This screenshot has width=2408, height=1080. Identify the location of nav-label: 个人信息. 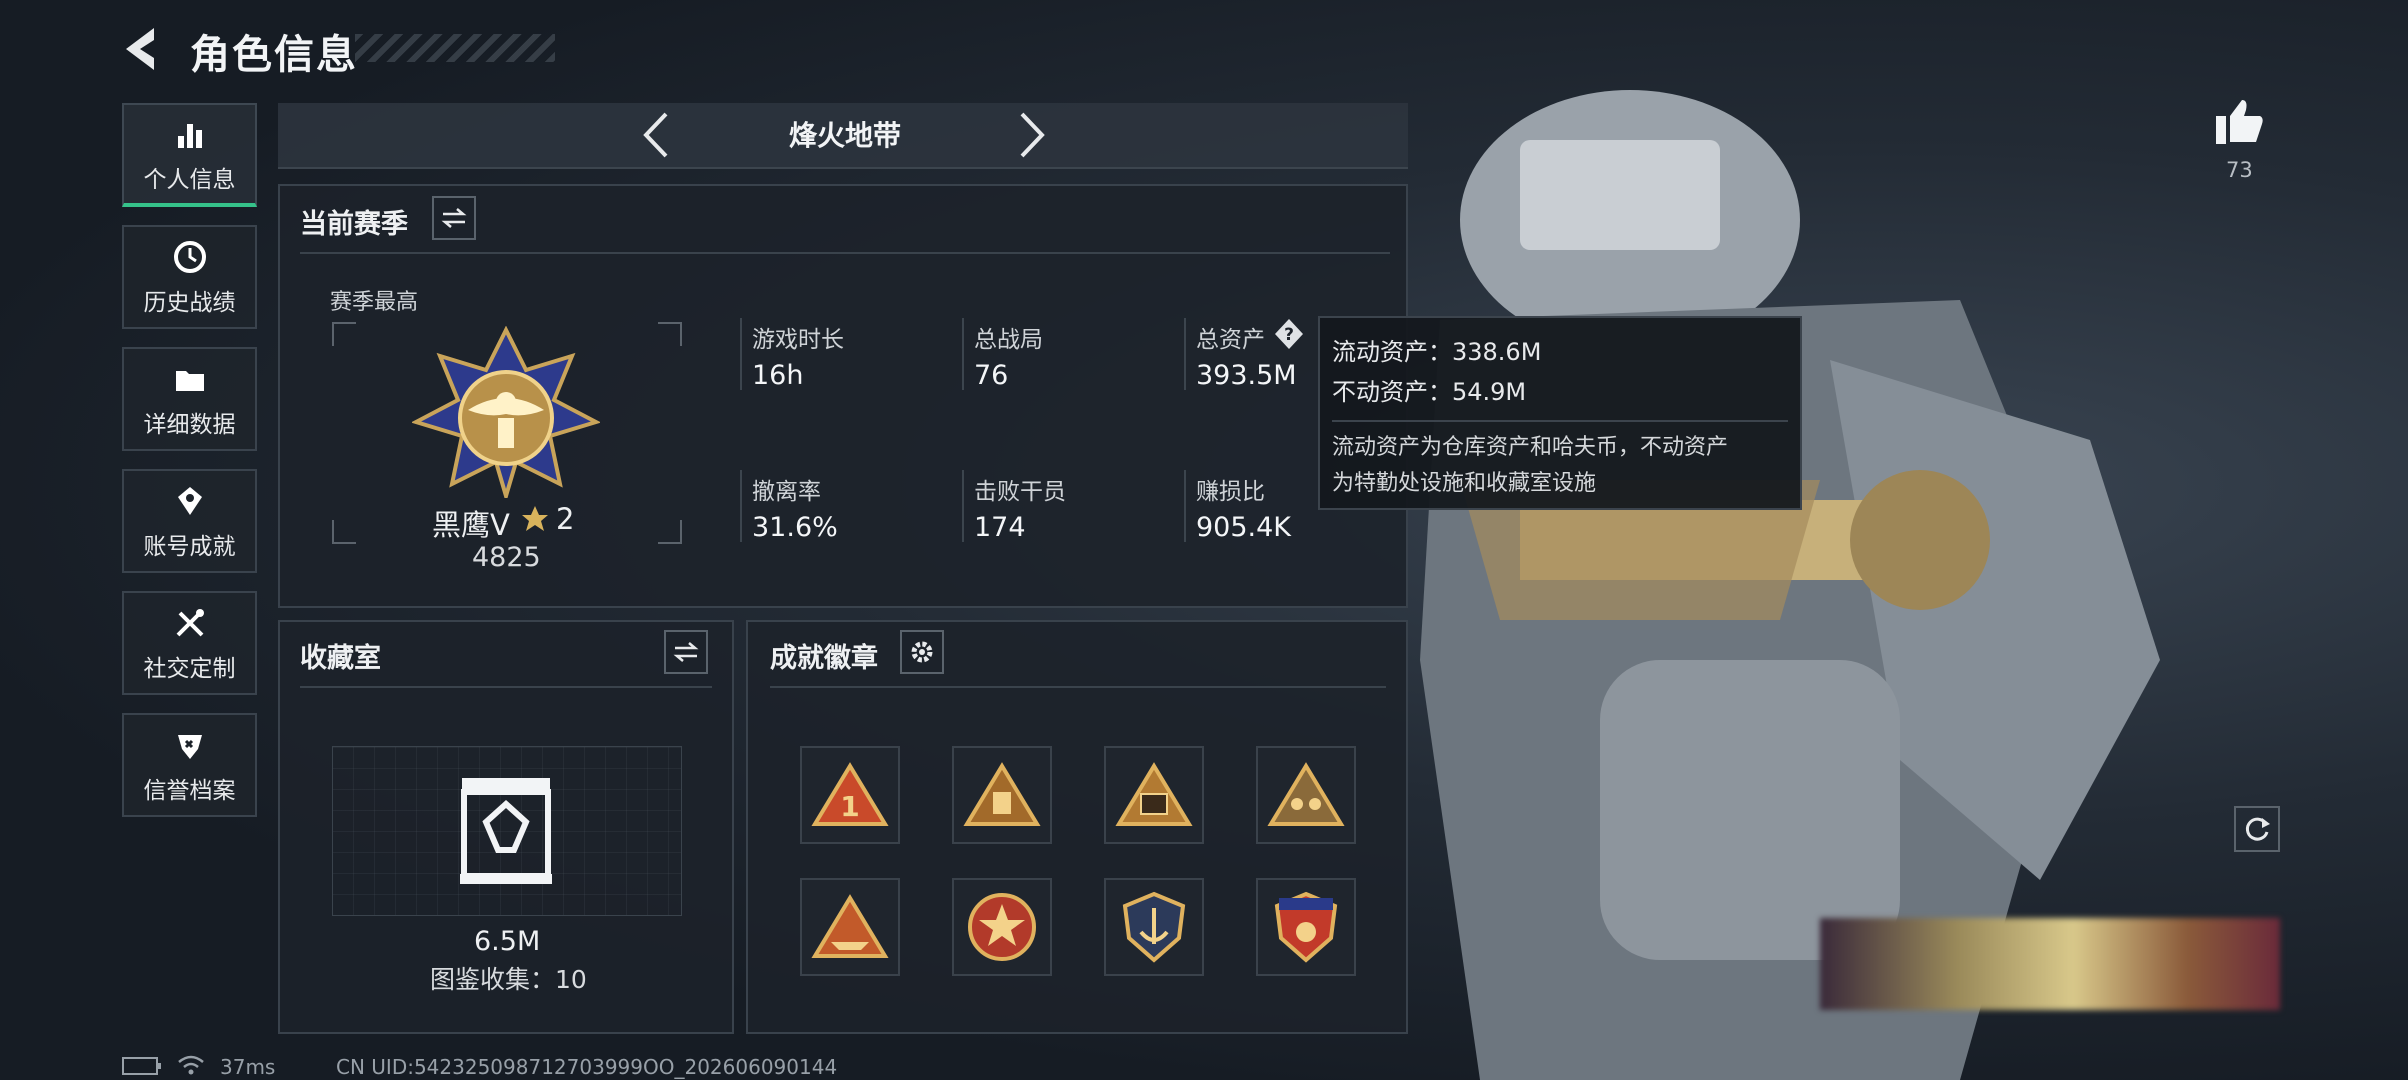
(189, 180).